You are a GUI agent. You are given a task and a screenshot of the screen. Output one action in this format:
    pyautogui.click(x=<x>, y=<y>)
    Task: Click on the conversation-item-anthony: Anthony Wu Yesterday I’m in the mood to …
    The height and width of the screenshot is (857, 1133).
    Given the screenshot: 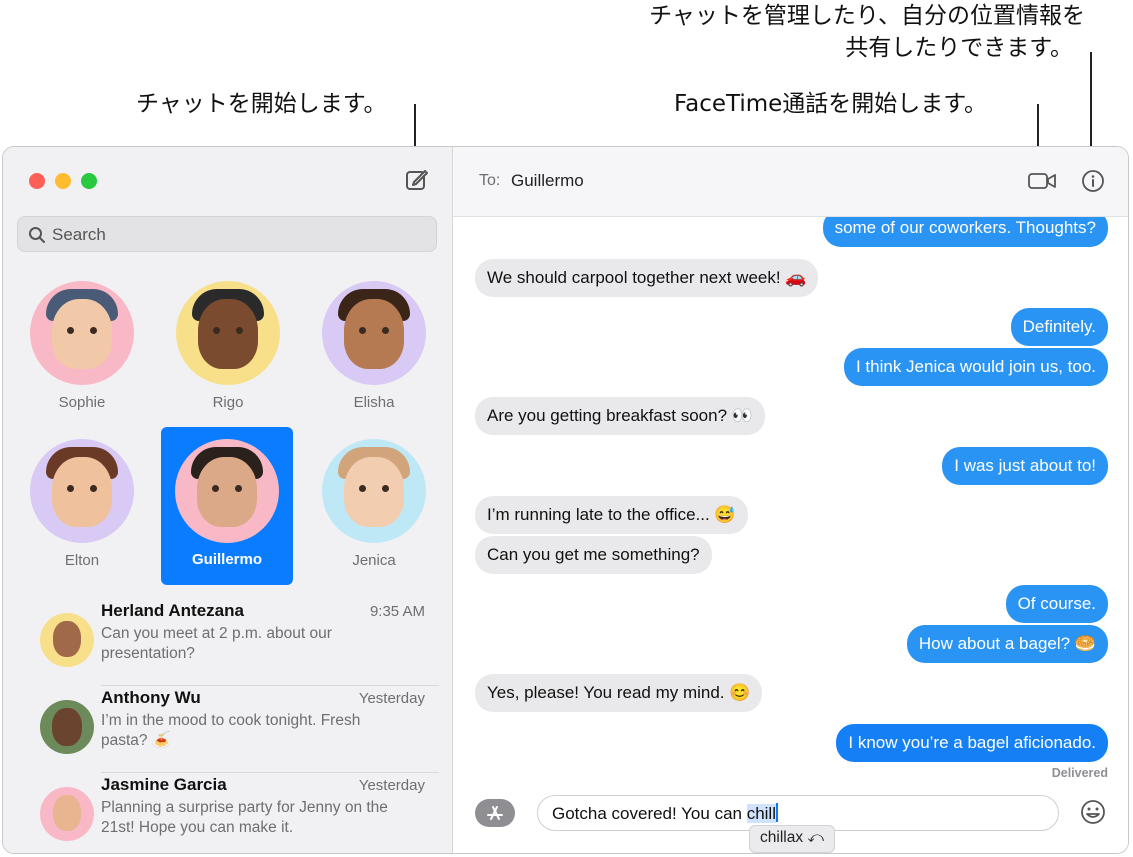 What is the action you would take?
    pyautogui.click(x=228, y=729)
    